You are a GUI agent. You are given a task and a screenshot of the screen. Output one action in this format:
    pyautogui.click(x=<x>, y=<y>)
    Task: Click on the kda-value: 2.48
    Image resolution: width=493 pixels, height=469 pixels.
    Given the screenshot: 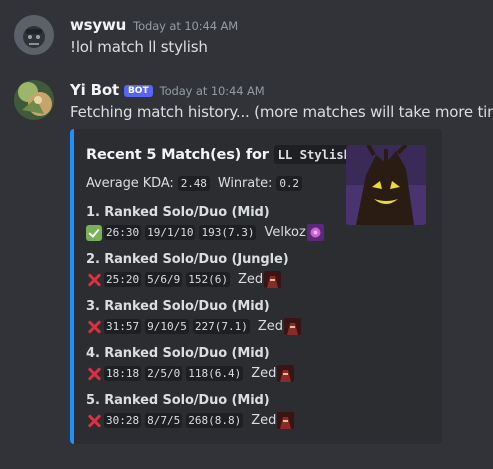 What is the action you would take?
    pyautogui.click(x=193, y=183)
    